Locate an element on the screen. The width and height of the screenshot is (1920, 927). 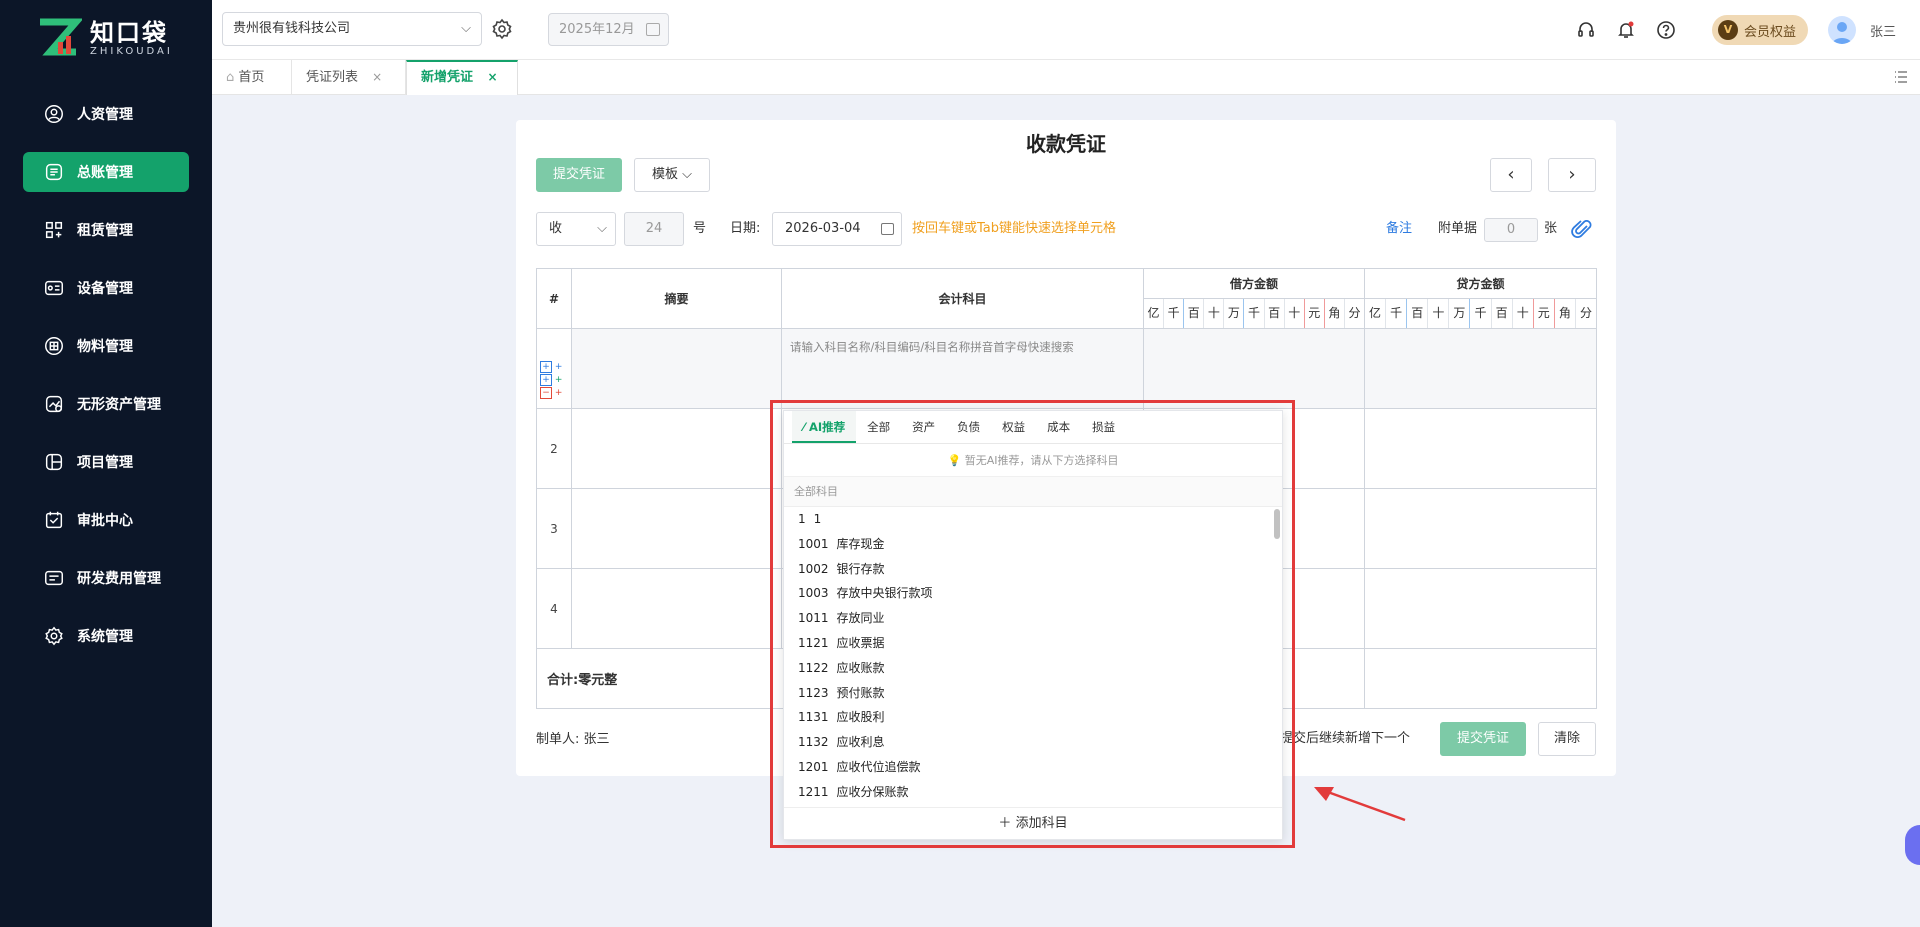
chevron-right-icon: › is located at coordinates (1572, 174).